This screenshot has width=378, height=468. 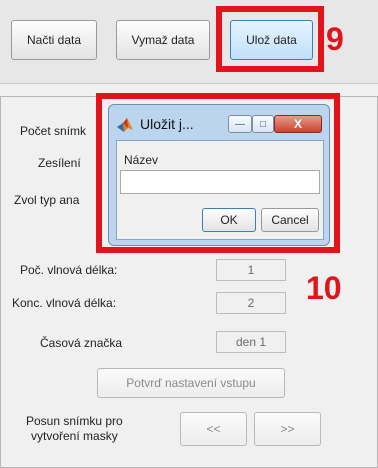 I want to click on maximize-icon: □, so click(x=263, y=124).